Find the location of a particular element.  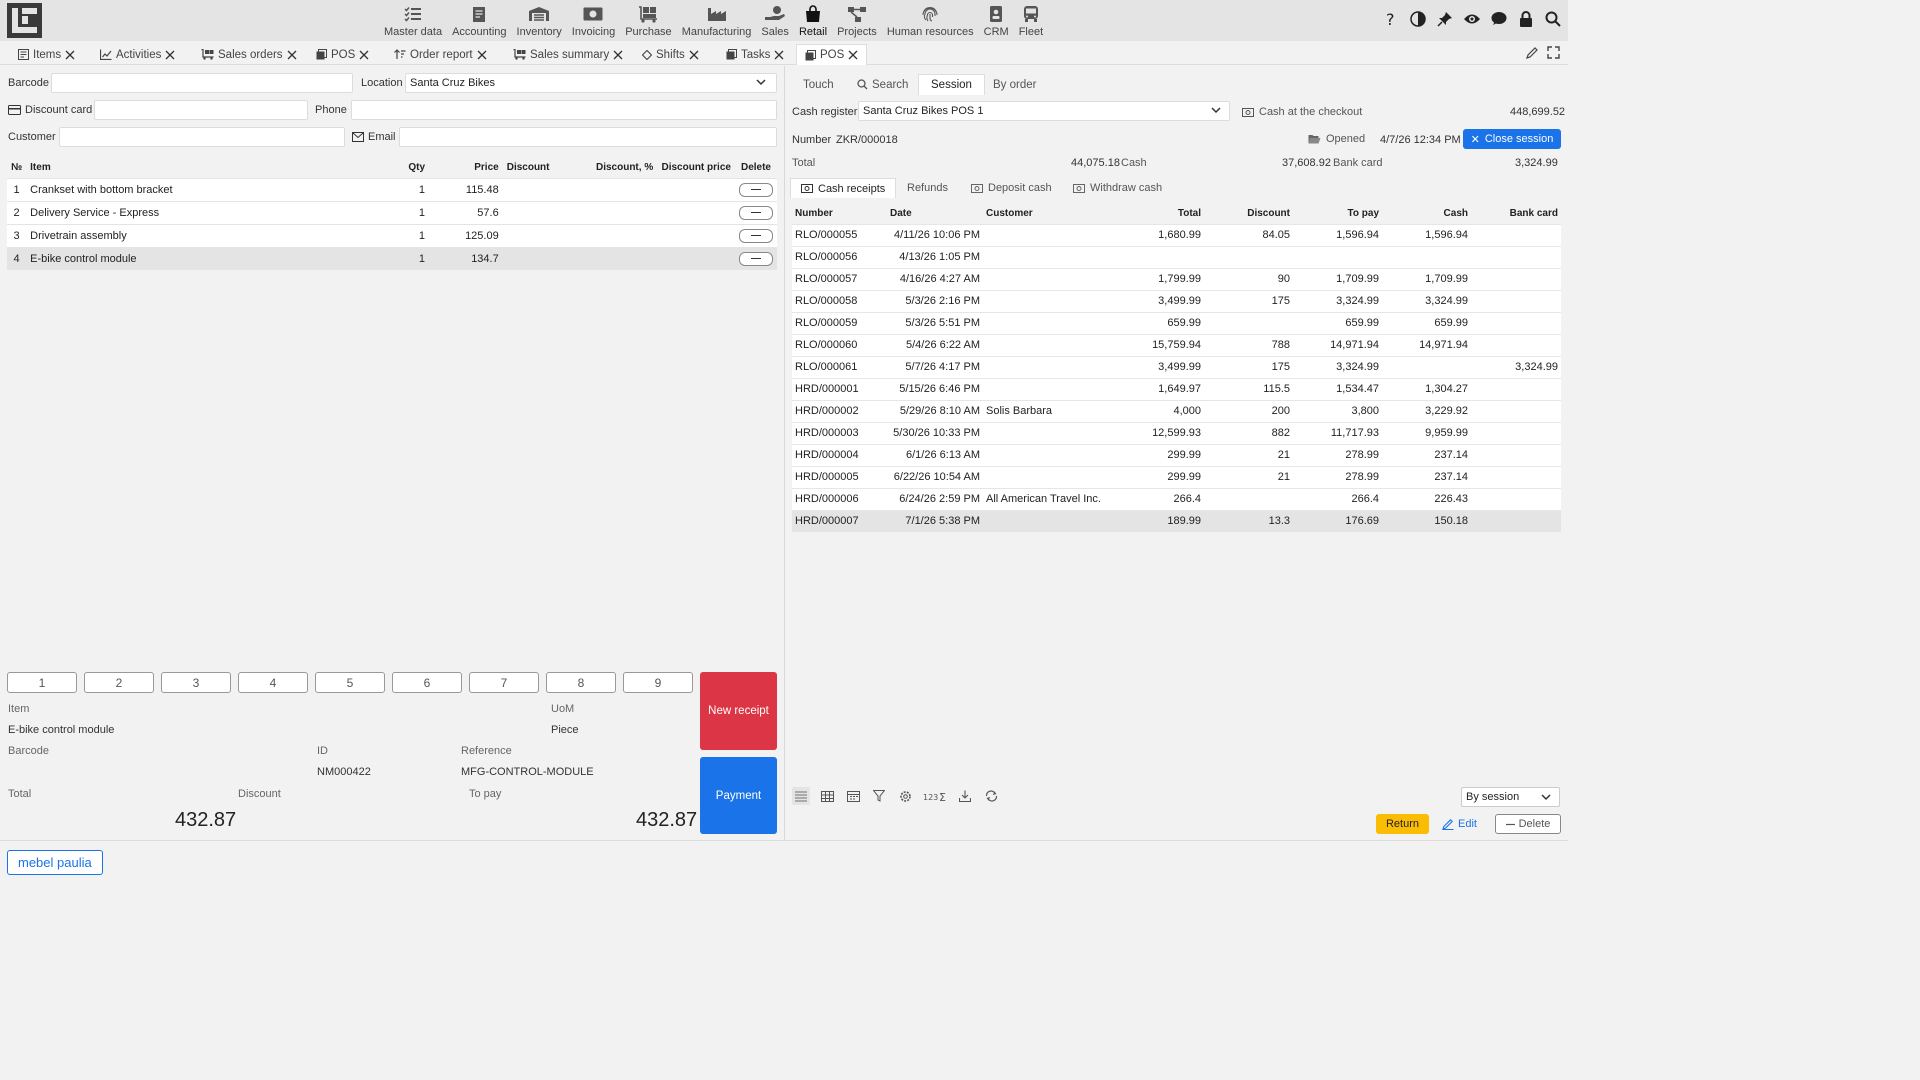

module-inventory: Inventory is located at coordinates (539, 20).